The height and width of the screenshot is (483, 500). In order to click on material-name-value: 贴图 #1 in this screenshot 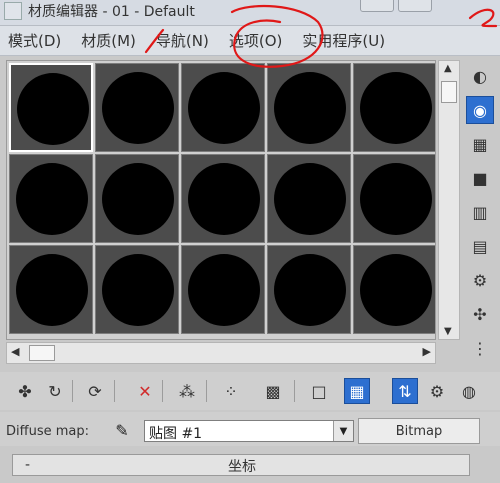, I will do `click(176, 434)`.